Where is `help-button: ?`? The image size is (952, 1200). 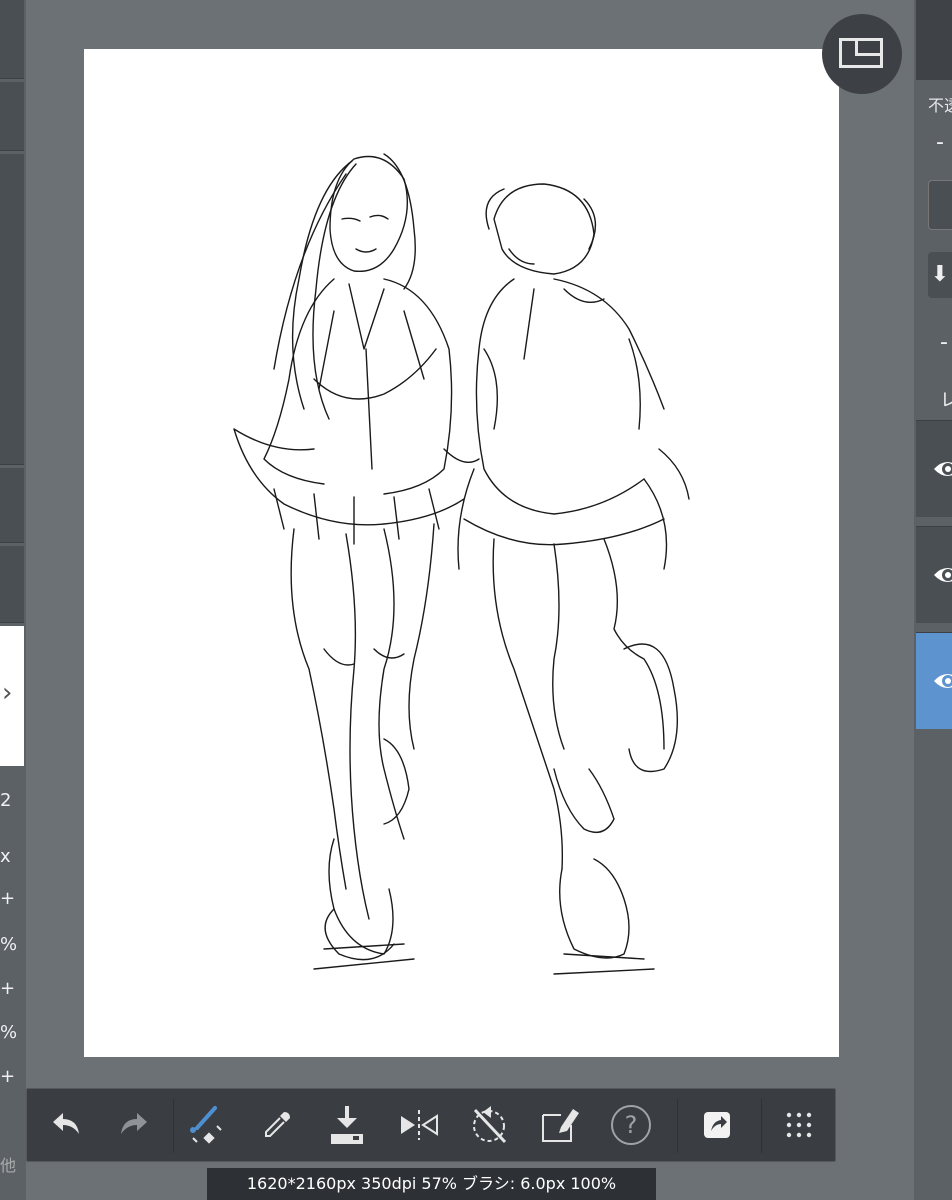
help-button: ? is located at coordinates (631, 1125).